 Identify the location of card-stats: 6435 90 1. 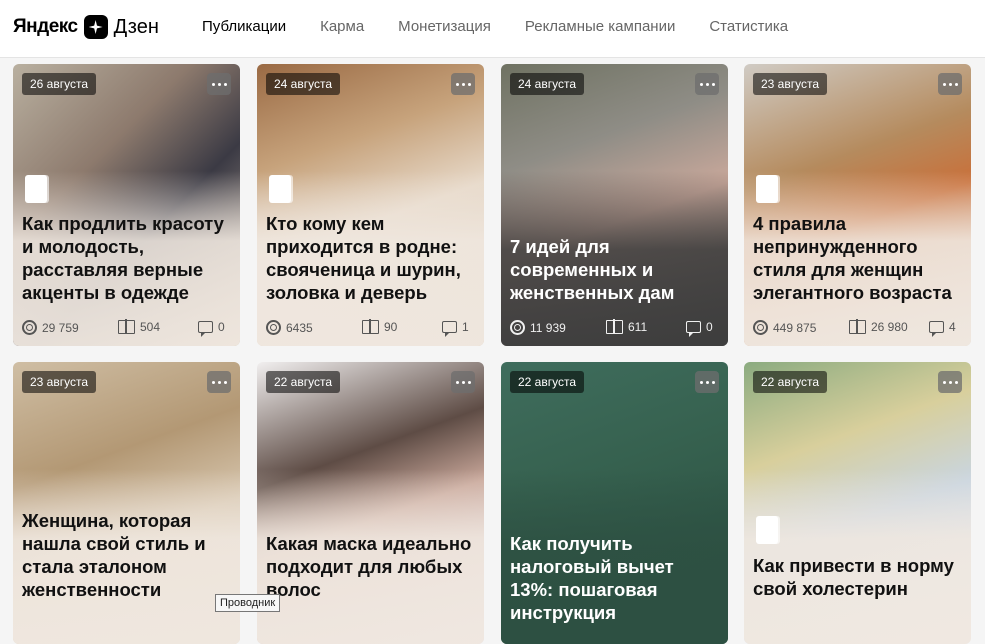
(370, 328).